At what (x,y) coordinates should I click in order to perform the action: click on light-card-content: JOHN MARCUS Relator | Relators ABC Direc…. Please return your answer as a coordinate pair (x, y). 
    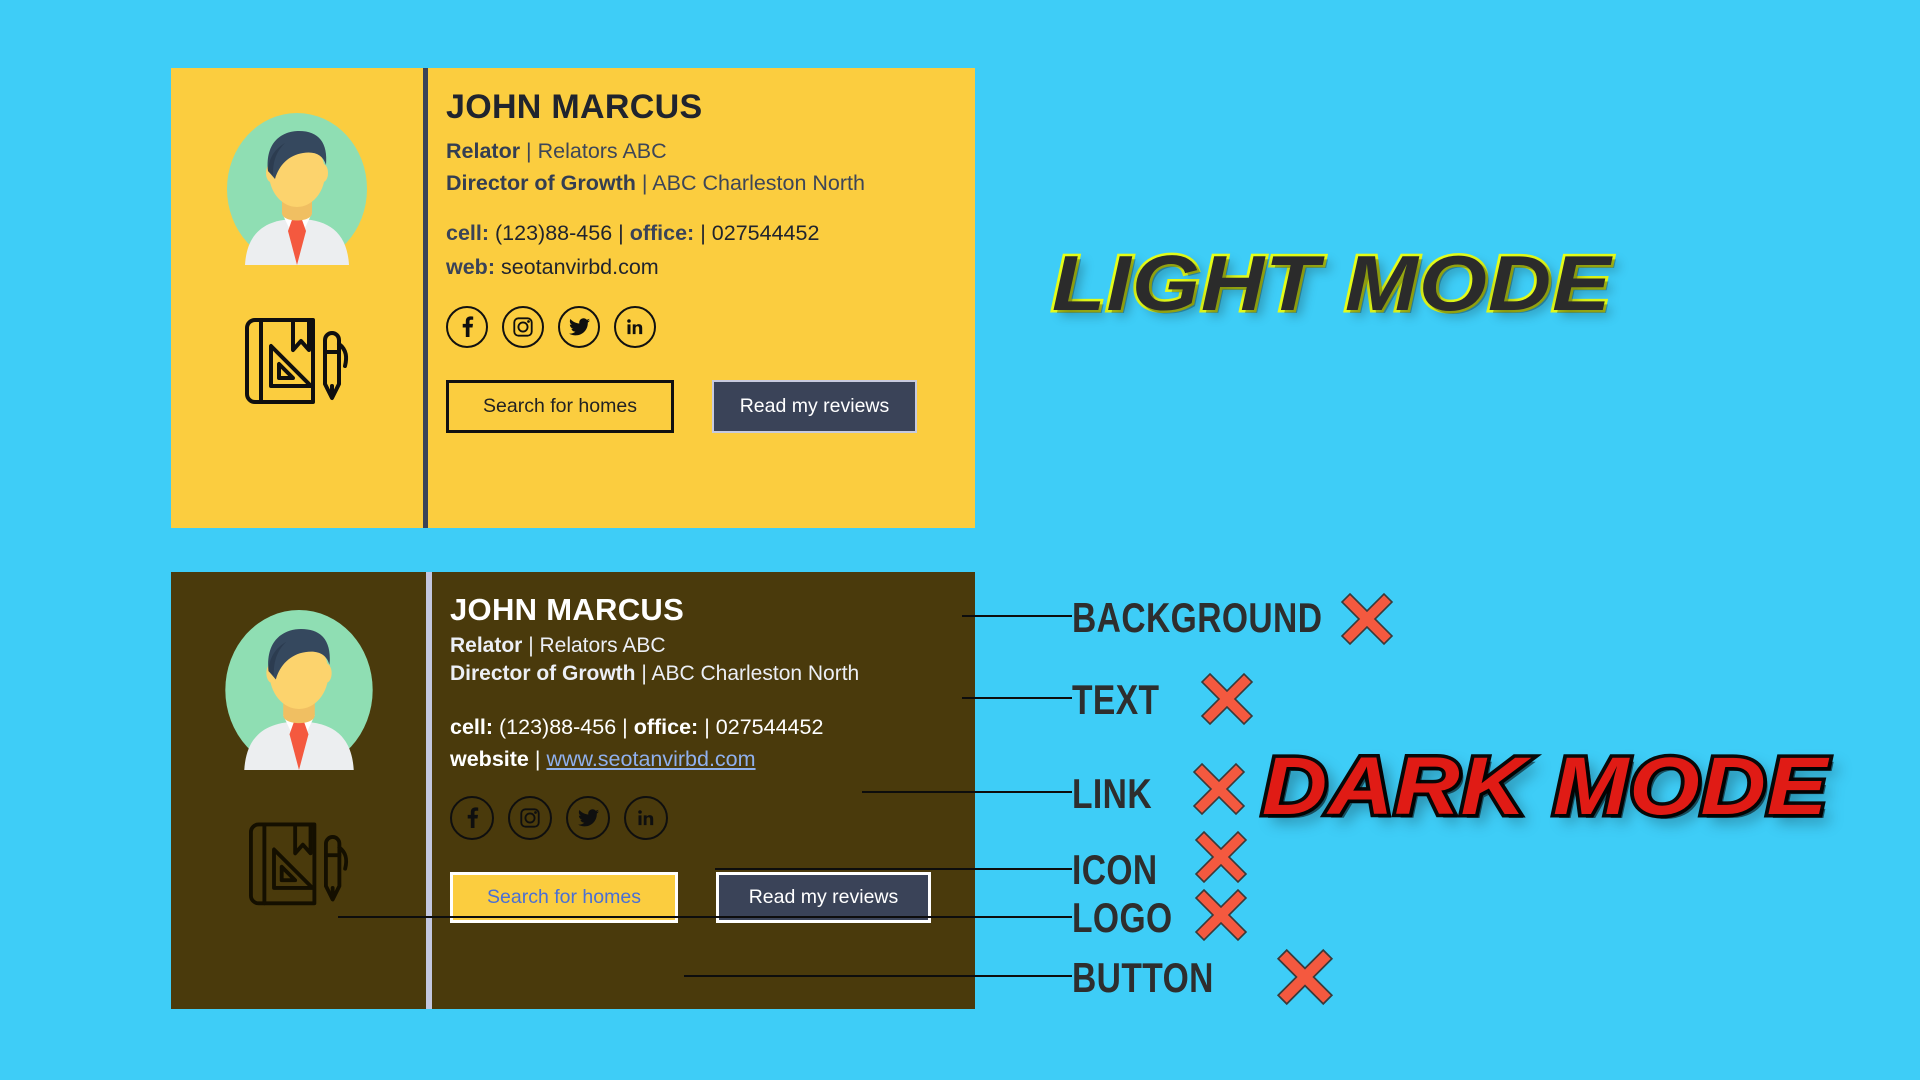
    Looking at the image, I should click on (701, 298).